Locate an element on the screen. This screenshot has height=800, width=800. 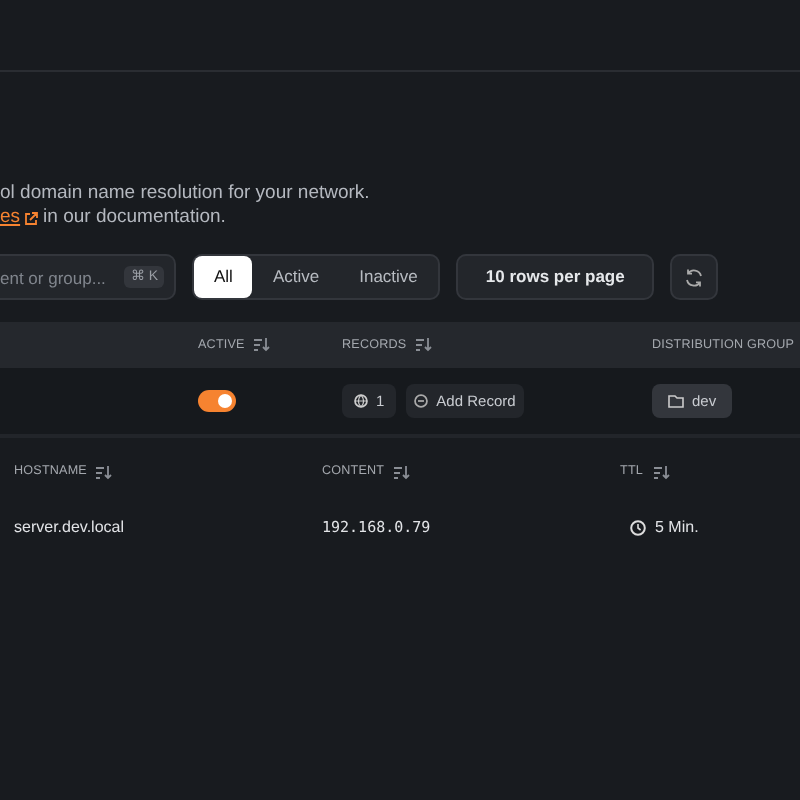
refresh-icon is located at coordinates (693, 277).